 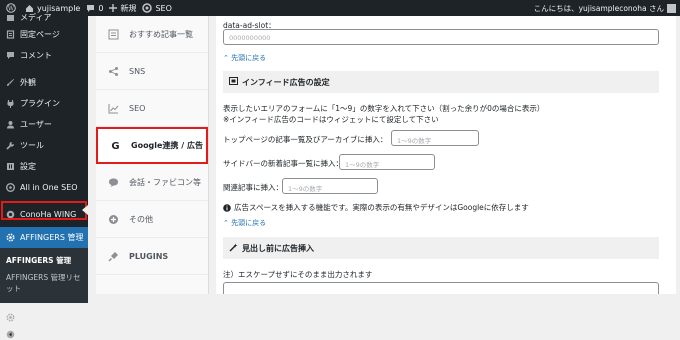 I want to click on settings-icon, so click(x=10, y=166).